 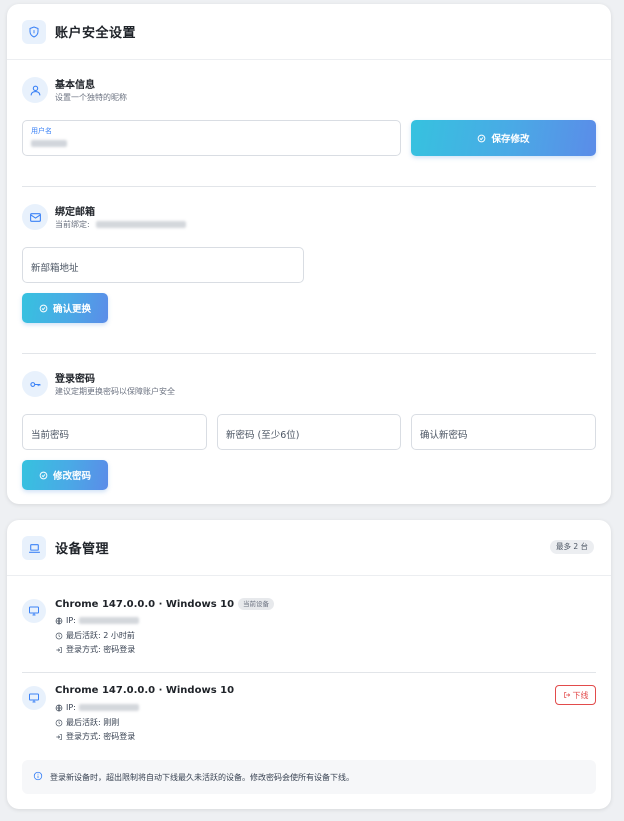 I want to click on current-device-badge: 当前设备, so click(x=256, y=604).